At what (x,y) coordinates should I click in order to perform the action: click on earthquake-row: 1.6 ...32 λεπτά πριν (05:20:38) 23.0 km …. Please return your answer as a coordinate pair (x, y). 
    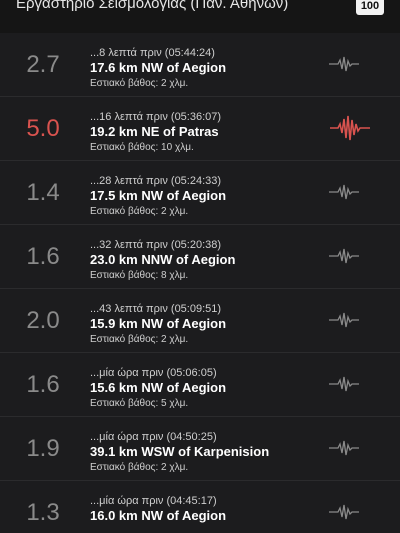
    Looking at the image, I should click on (200, 257).